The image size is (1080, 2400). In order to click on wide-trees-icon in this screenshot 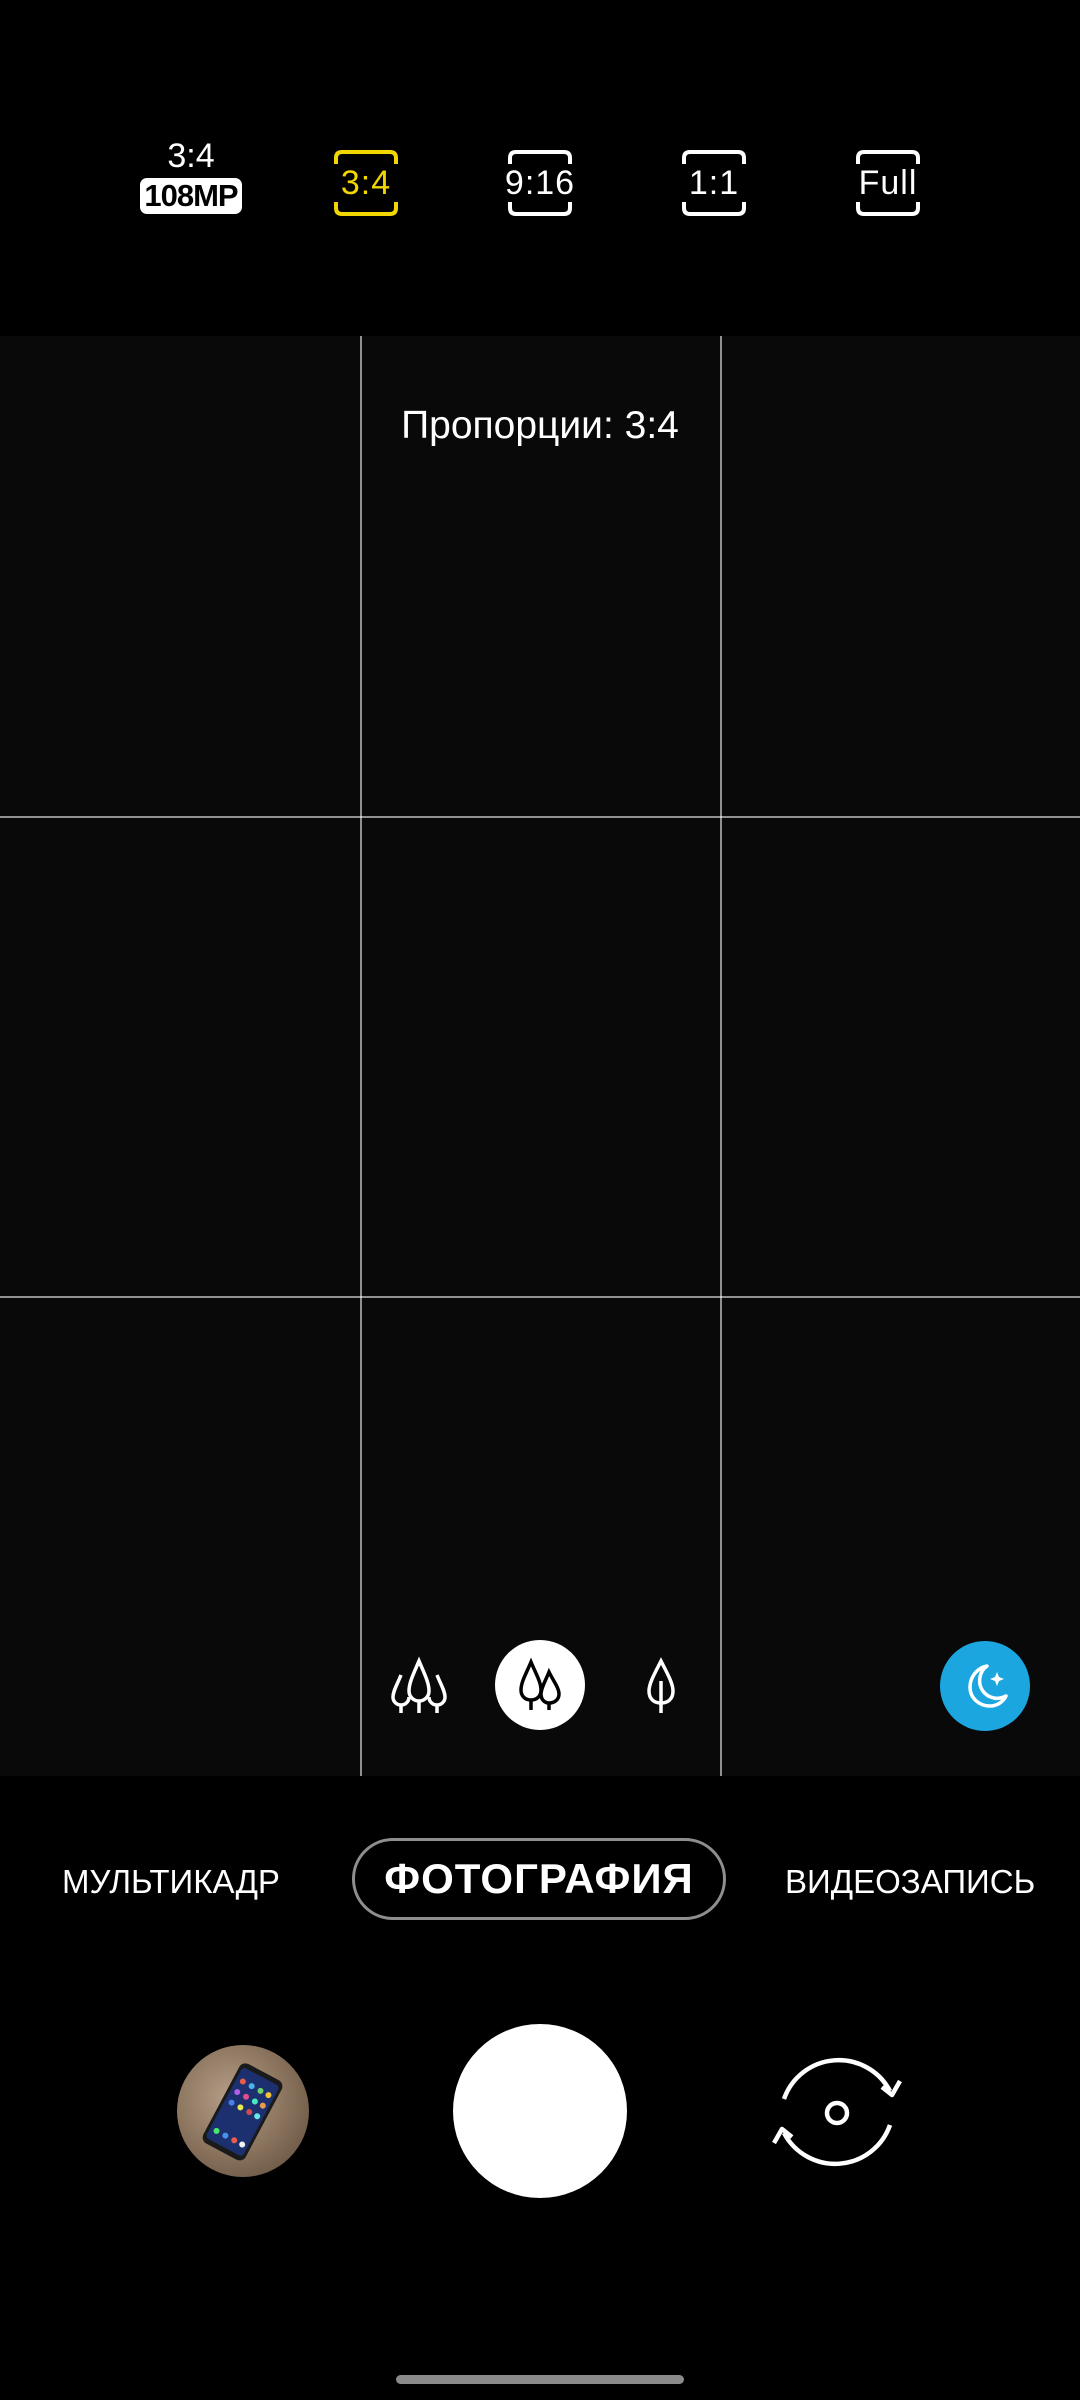, I will do `click(419, 1686)`.